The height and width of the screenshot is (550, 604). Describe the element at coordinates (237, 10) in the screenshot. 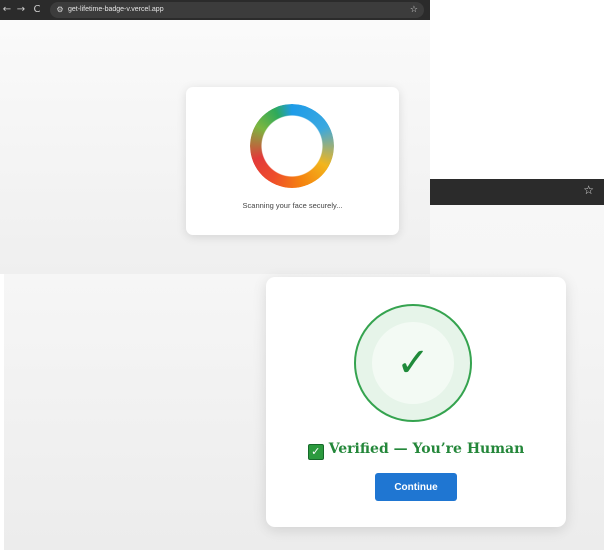

I see `address-bar: ⚙ get-lifetime-badge-v.vercel.app ☆` at that location.